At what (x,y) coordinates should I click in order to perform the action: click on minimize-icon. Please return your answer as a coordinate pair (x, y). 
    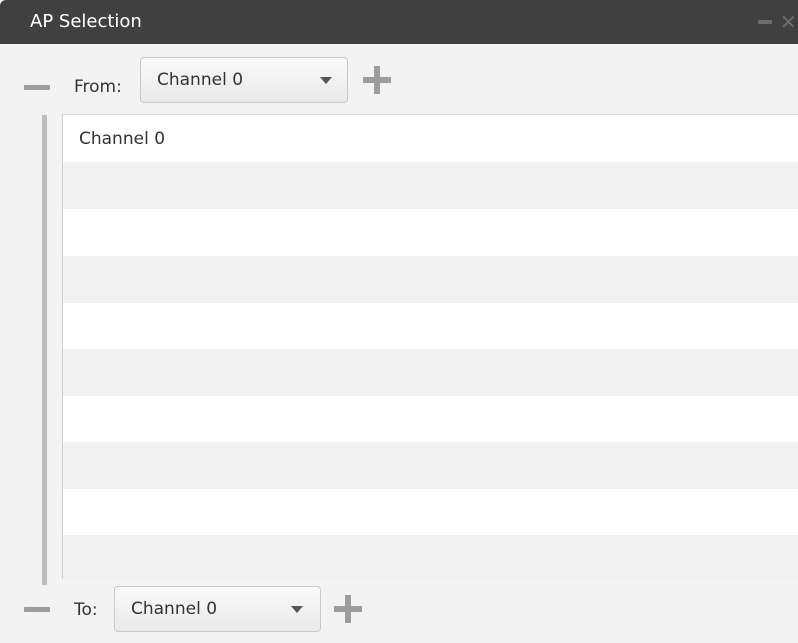
    Looking at the image, I should click on (765, 22).